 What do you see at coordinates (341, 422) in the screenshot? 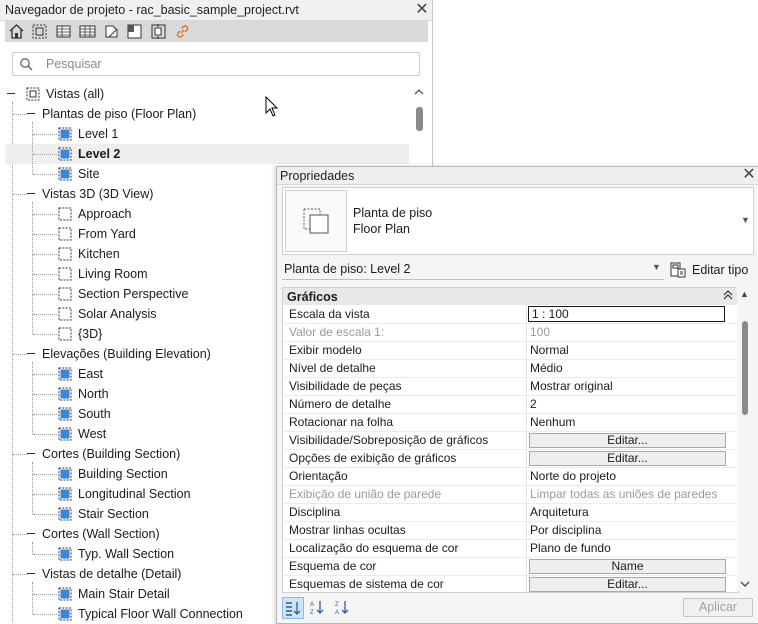
I see `property-name: Rotacionar na folha` at bounding box center [341, 422].